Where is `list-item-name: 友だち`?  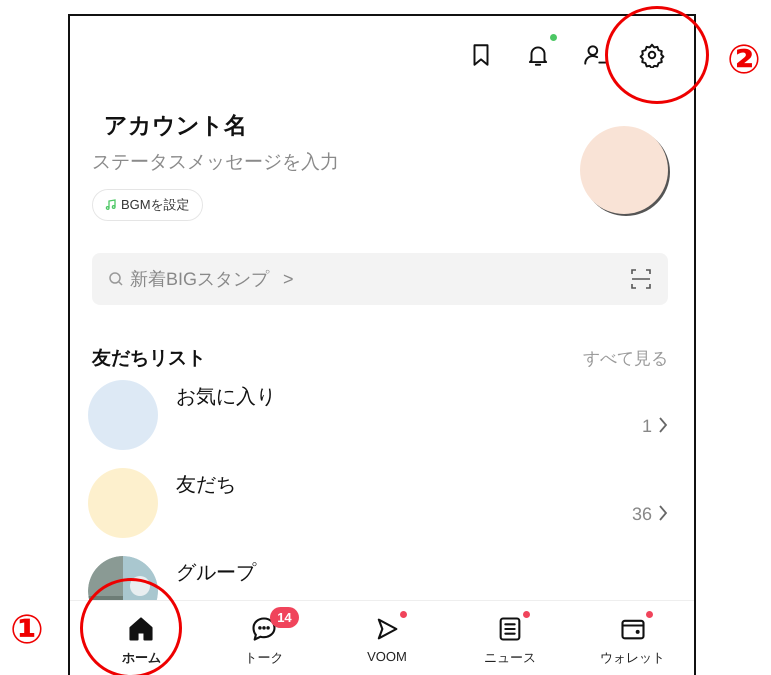 list-item-name: 友だち is located at coordinates (206, 484).